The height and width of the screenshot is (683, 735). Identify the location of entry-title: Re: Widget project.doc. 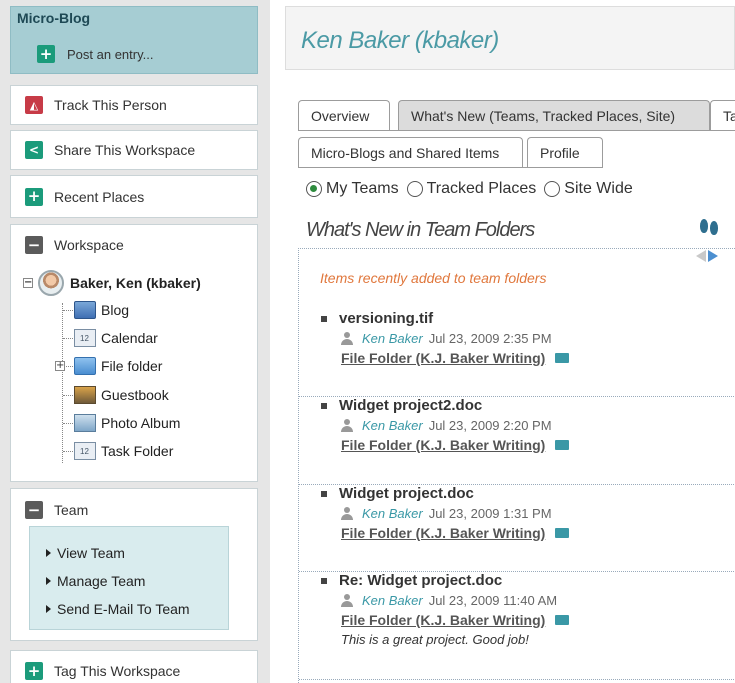
(526, 580).